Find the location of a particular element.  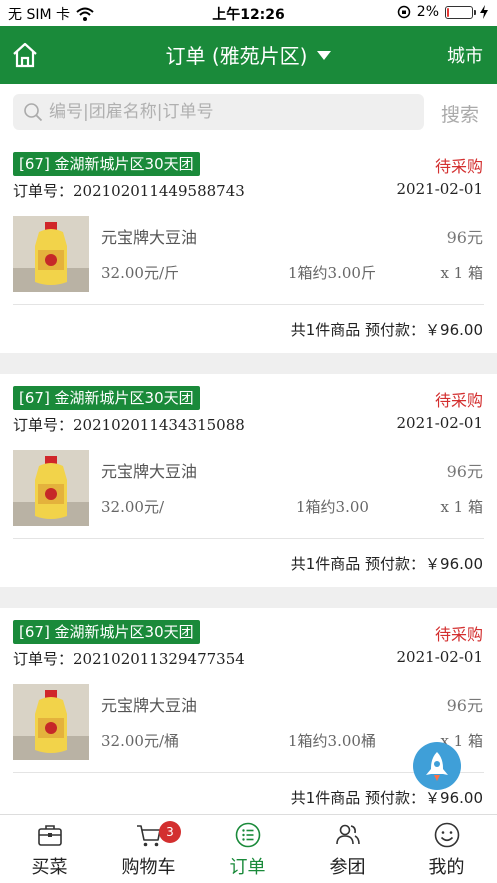

battery-icon is located at coordinates (460, 12).